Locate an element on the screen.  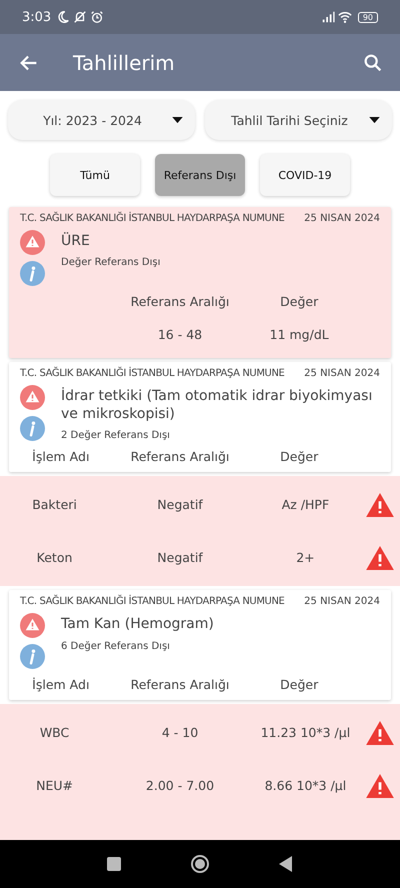
table-cell: 8.66 10*3 /µl is located at coordinates (305, 786).